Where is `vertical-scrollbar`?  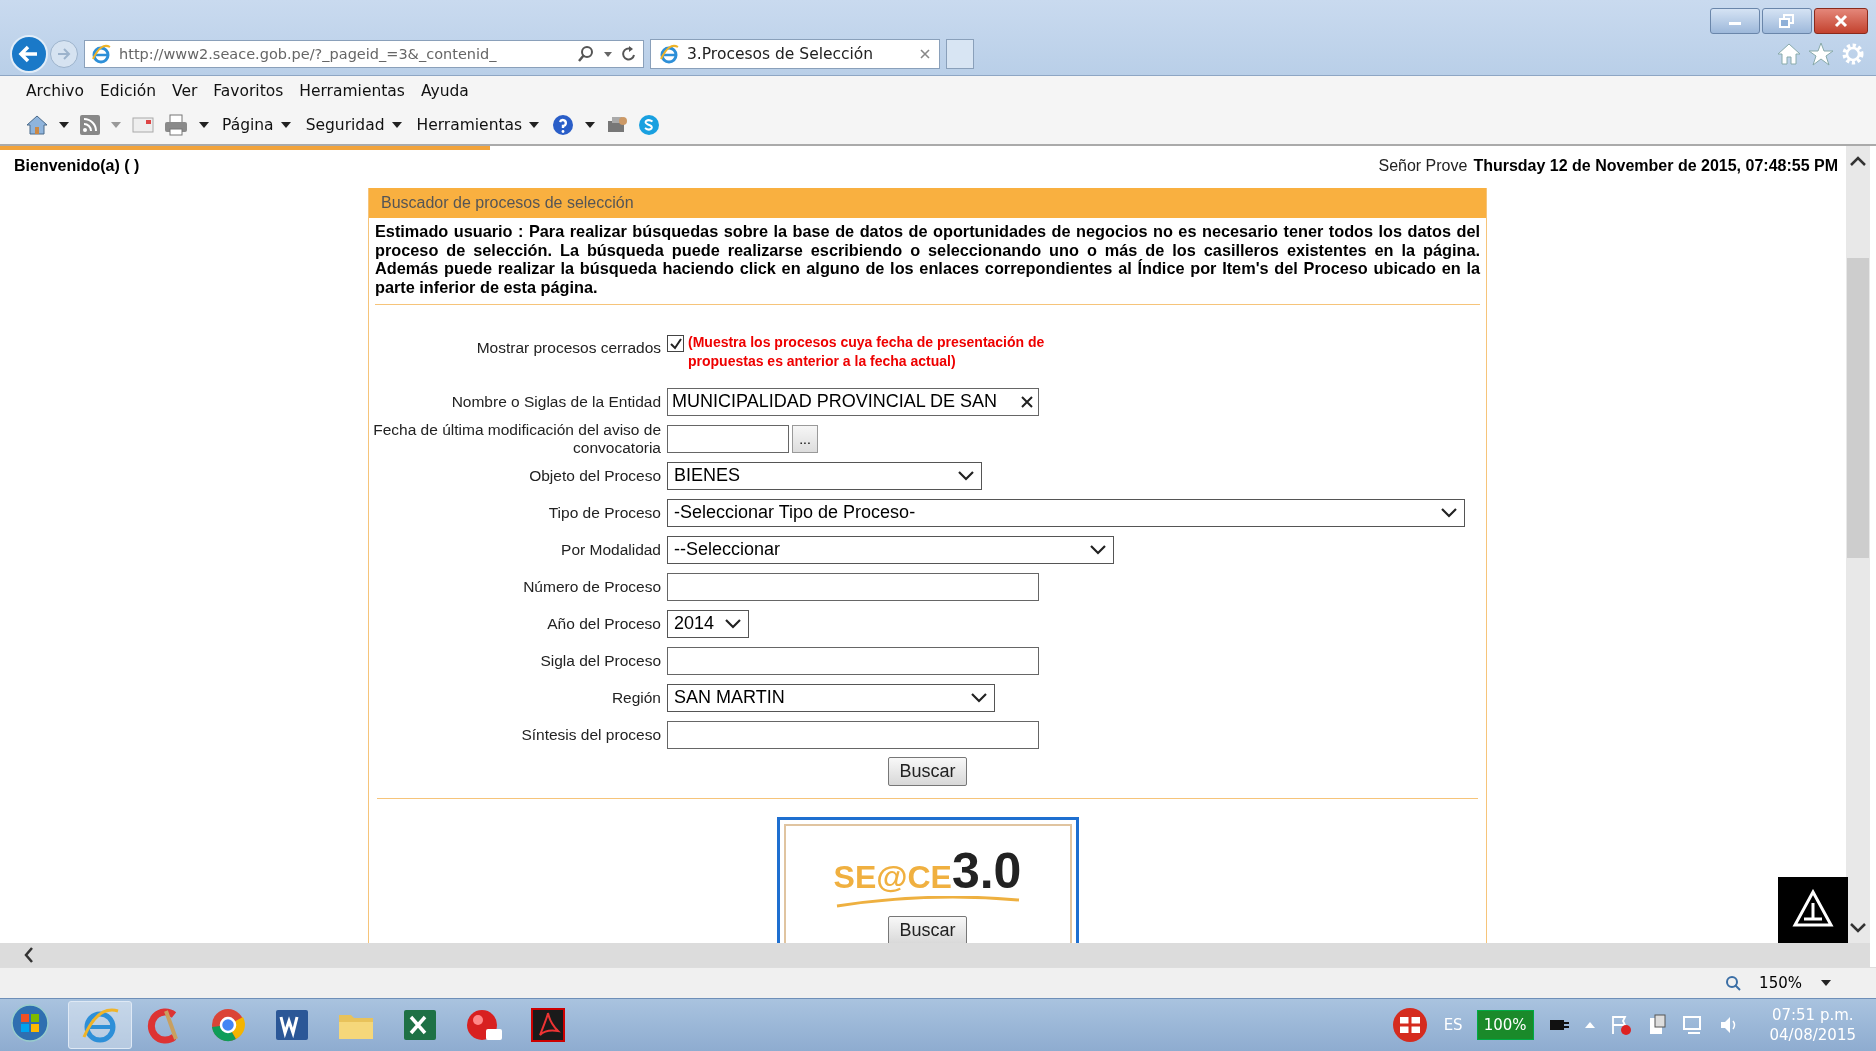 vertical-scrollbar is located at coordinates (1858, 544).